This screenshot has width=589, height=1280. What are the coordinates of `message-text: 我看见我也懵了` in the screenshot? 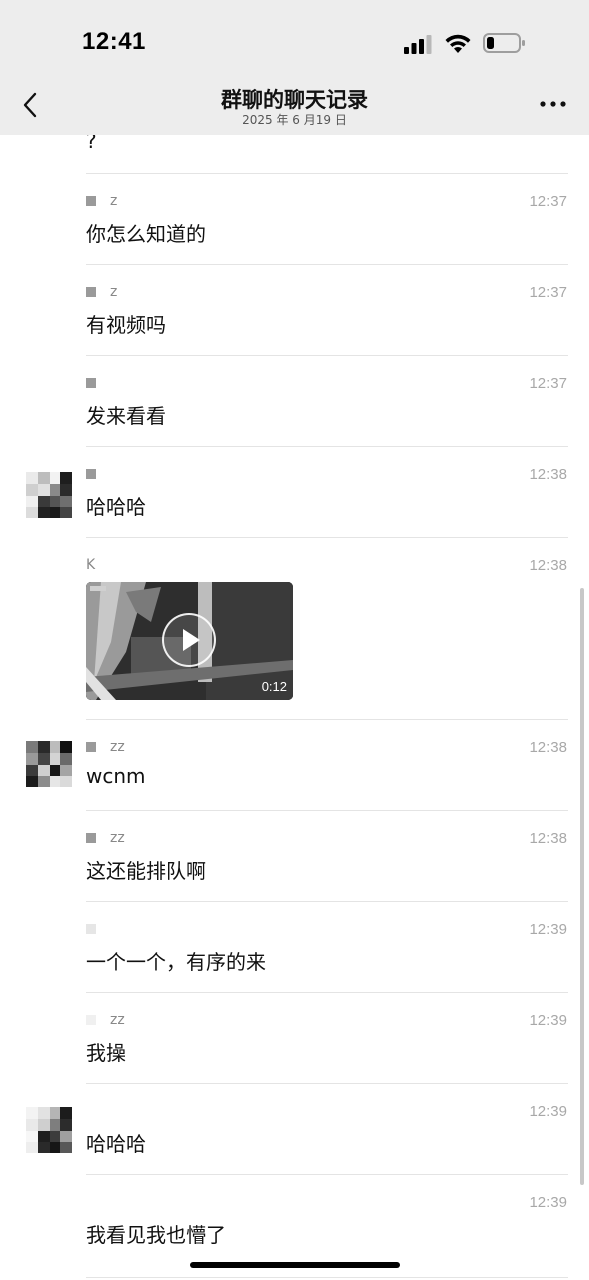 It's located at (156, 1235).